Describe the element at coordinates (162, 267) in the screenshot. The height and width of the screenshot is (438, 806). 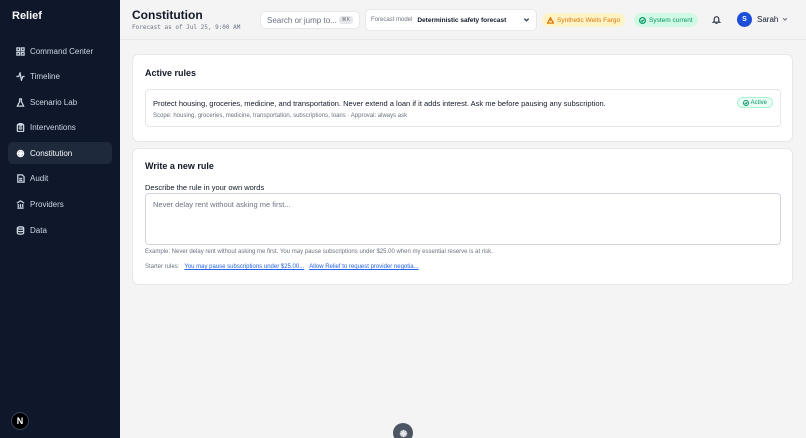
I see `starter-rules-label: Starter rules:` at that location.